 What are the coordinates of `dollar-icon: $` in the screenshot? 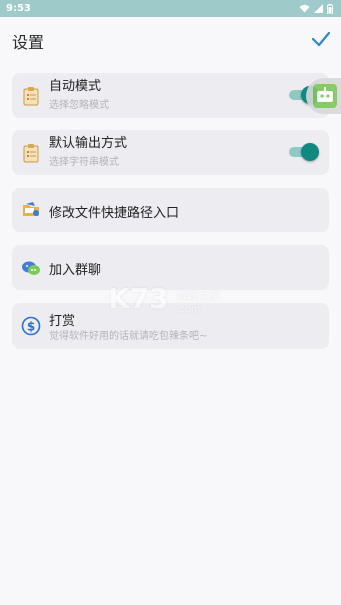 It's located at (31, 326).